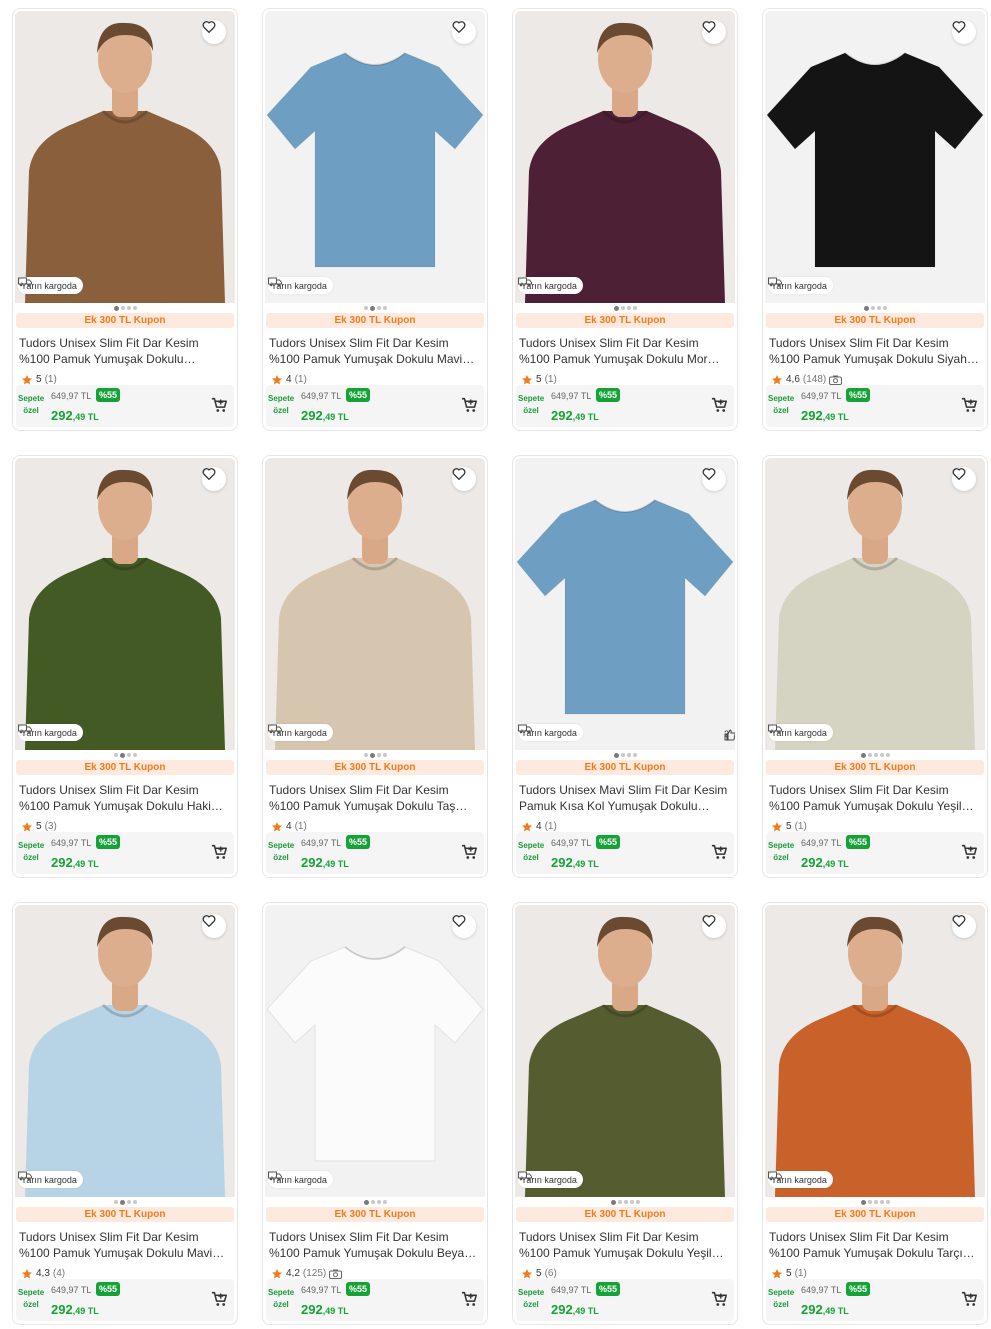 This screenshot has width=991, height=1329. Describe the element at coordinates (625, 604) in the screenshot. I see `product-image: Yarın kargoda 2` at that location.